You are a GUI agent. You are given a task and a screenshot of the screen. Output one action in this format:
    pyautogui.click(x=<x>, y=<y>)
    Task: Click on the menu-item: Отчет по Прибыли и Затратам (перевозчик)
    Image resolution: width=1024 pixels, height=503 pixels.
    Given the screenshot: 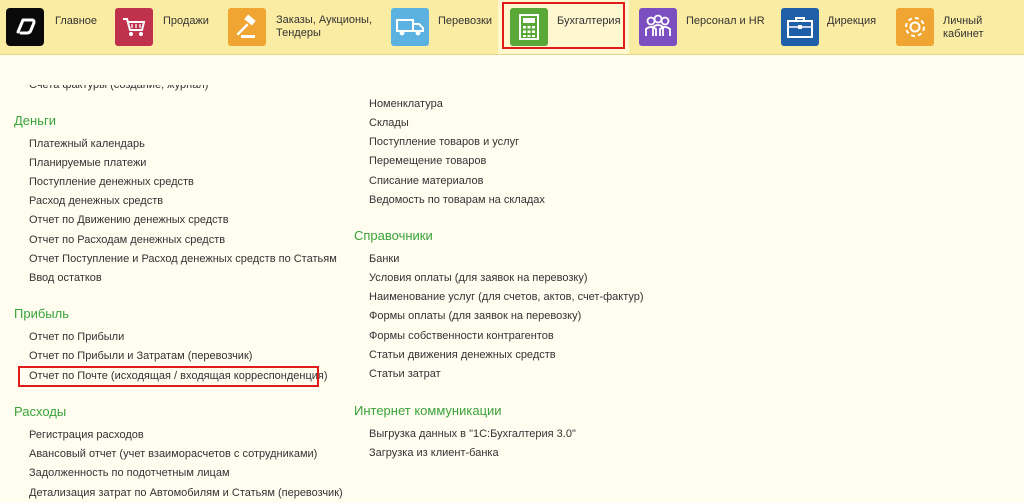 What is the action you would take?
    pyautogui.click(x=140, y=356)
    